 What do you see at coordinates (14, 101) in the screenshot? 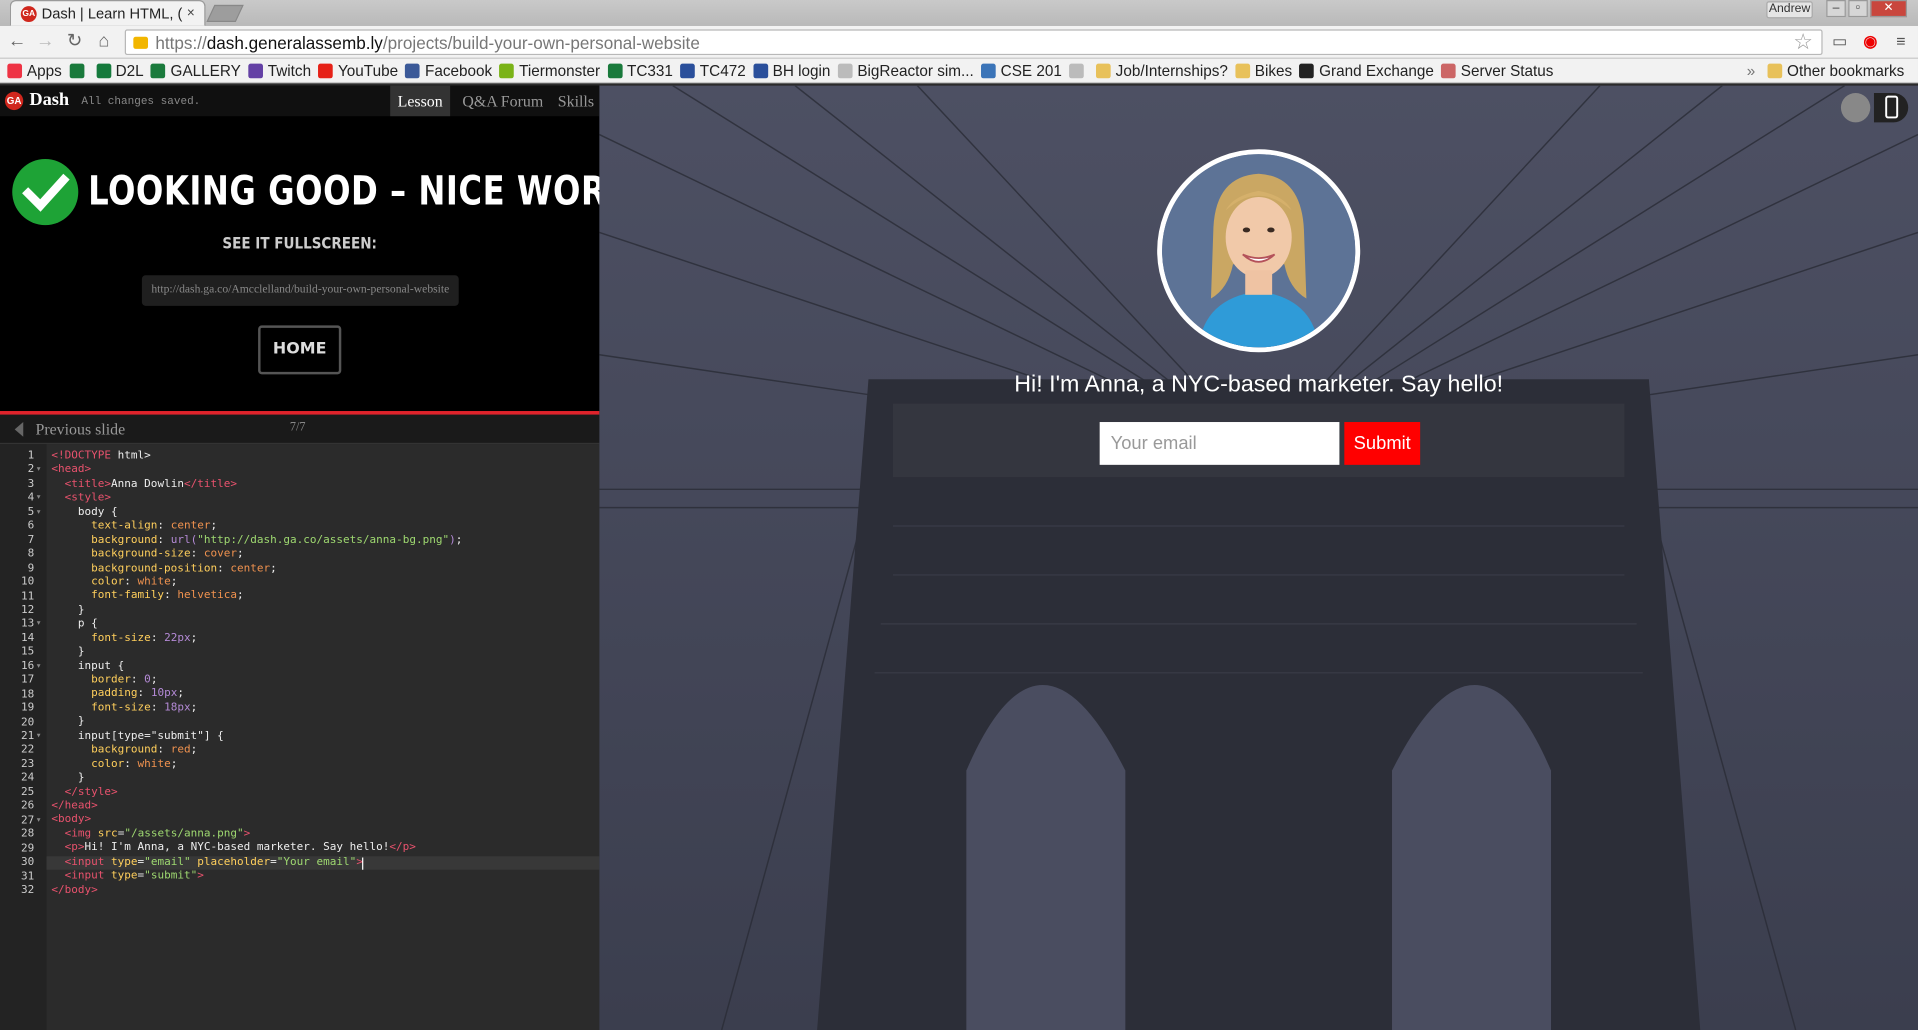
I see `ga-logo-icon: GA` at bounding box center [14, 101].